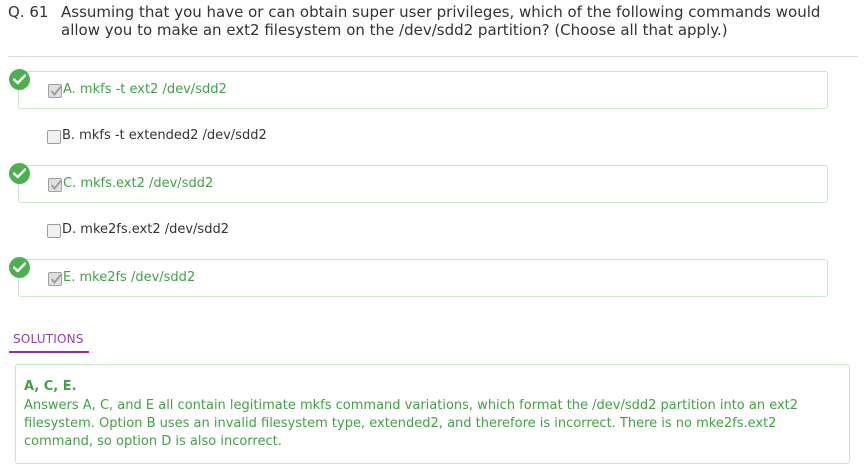 This screenshot has height=474, width=866. Describe the element at coordinates (145, 89) in the screenshot. I see `option-a-label: A. mkfs -t ext2 /dev/sdd2` at that location.